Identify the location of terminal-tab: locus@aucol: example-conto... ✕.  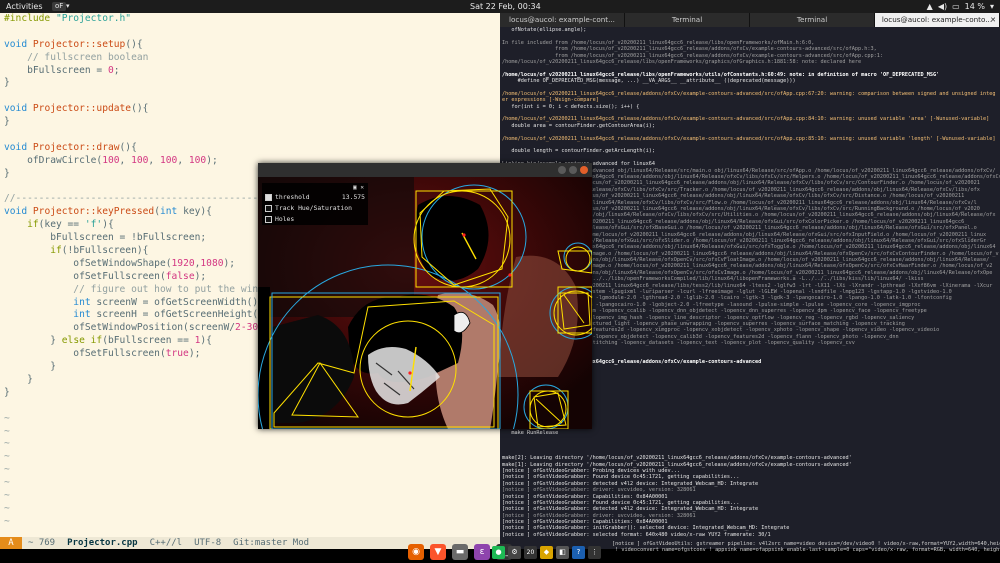
(937, 20).